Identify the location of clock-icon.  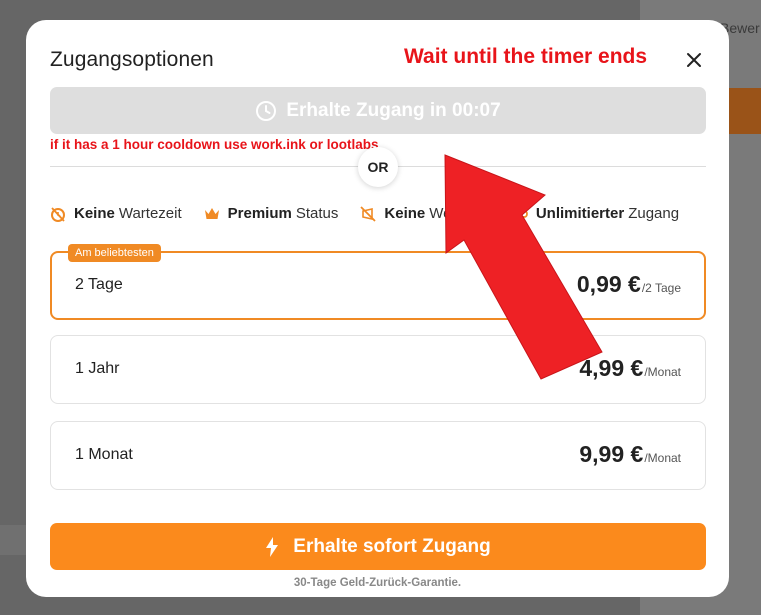
(266, 110).